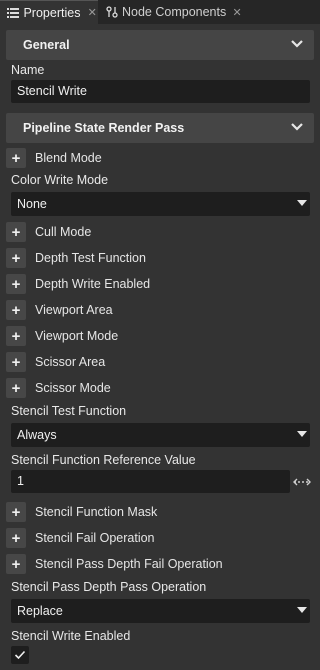  Describe the element at coordinates (160, 45) in the screenshot. I see `section-header-general: General` at that location.